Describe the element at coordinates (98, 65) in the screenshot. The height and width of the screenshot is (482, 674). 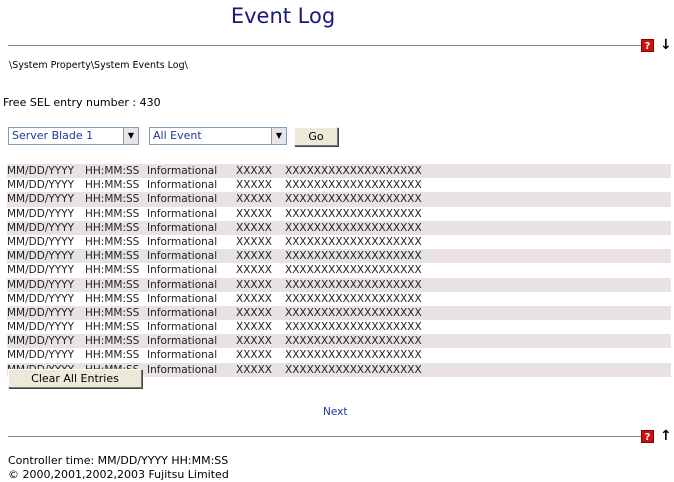
I see `breadcrumb: \System Property\System Events Log\` at that location.